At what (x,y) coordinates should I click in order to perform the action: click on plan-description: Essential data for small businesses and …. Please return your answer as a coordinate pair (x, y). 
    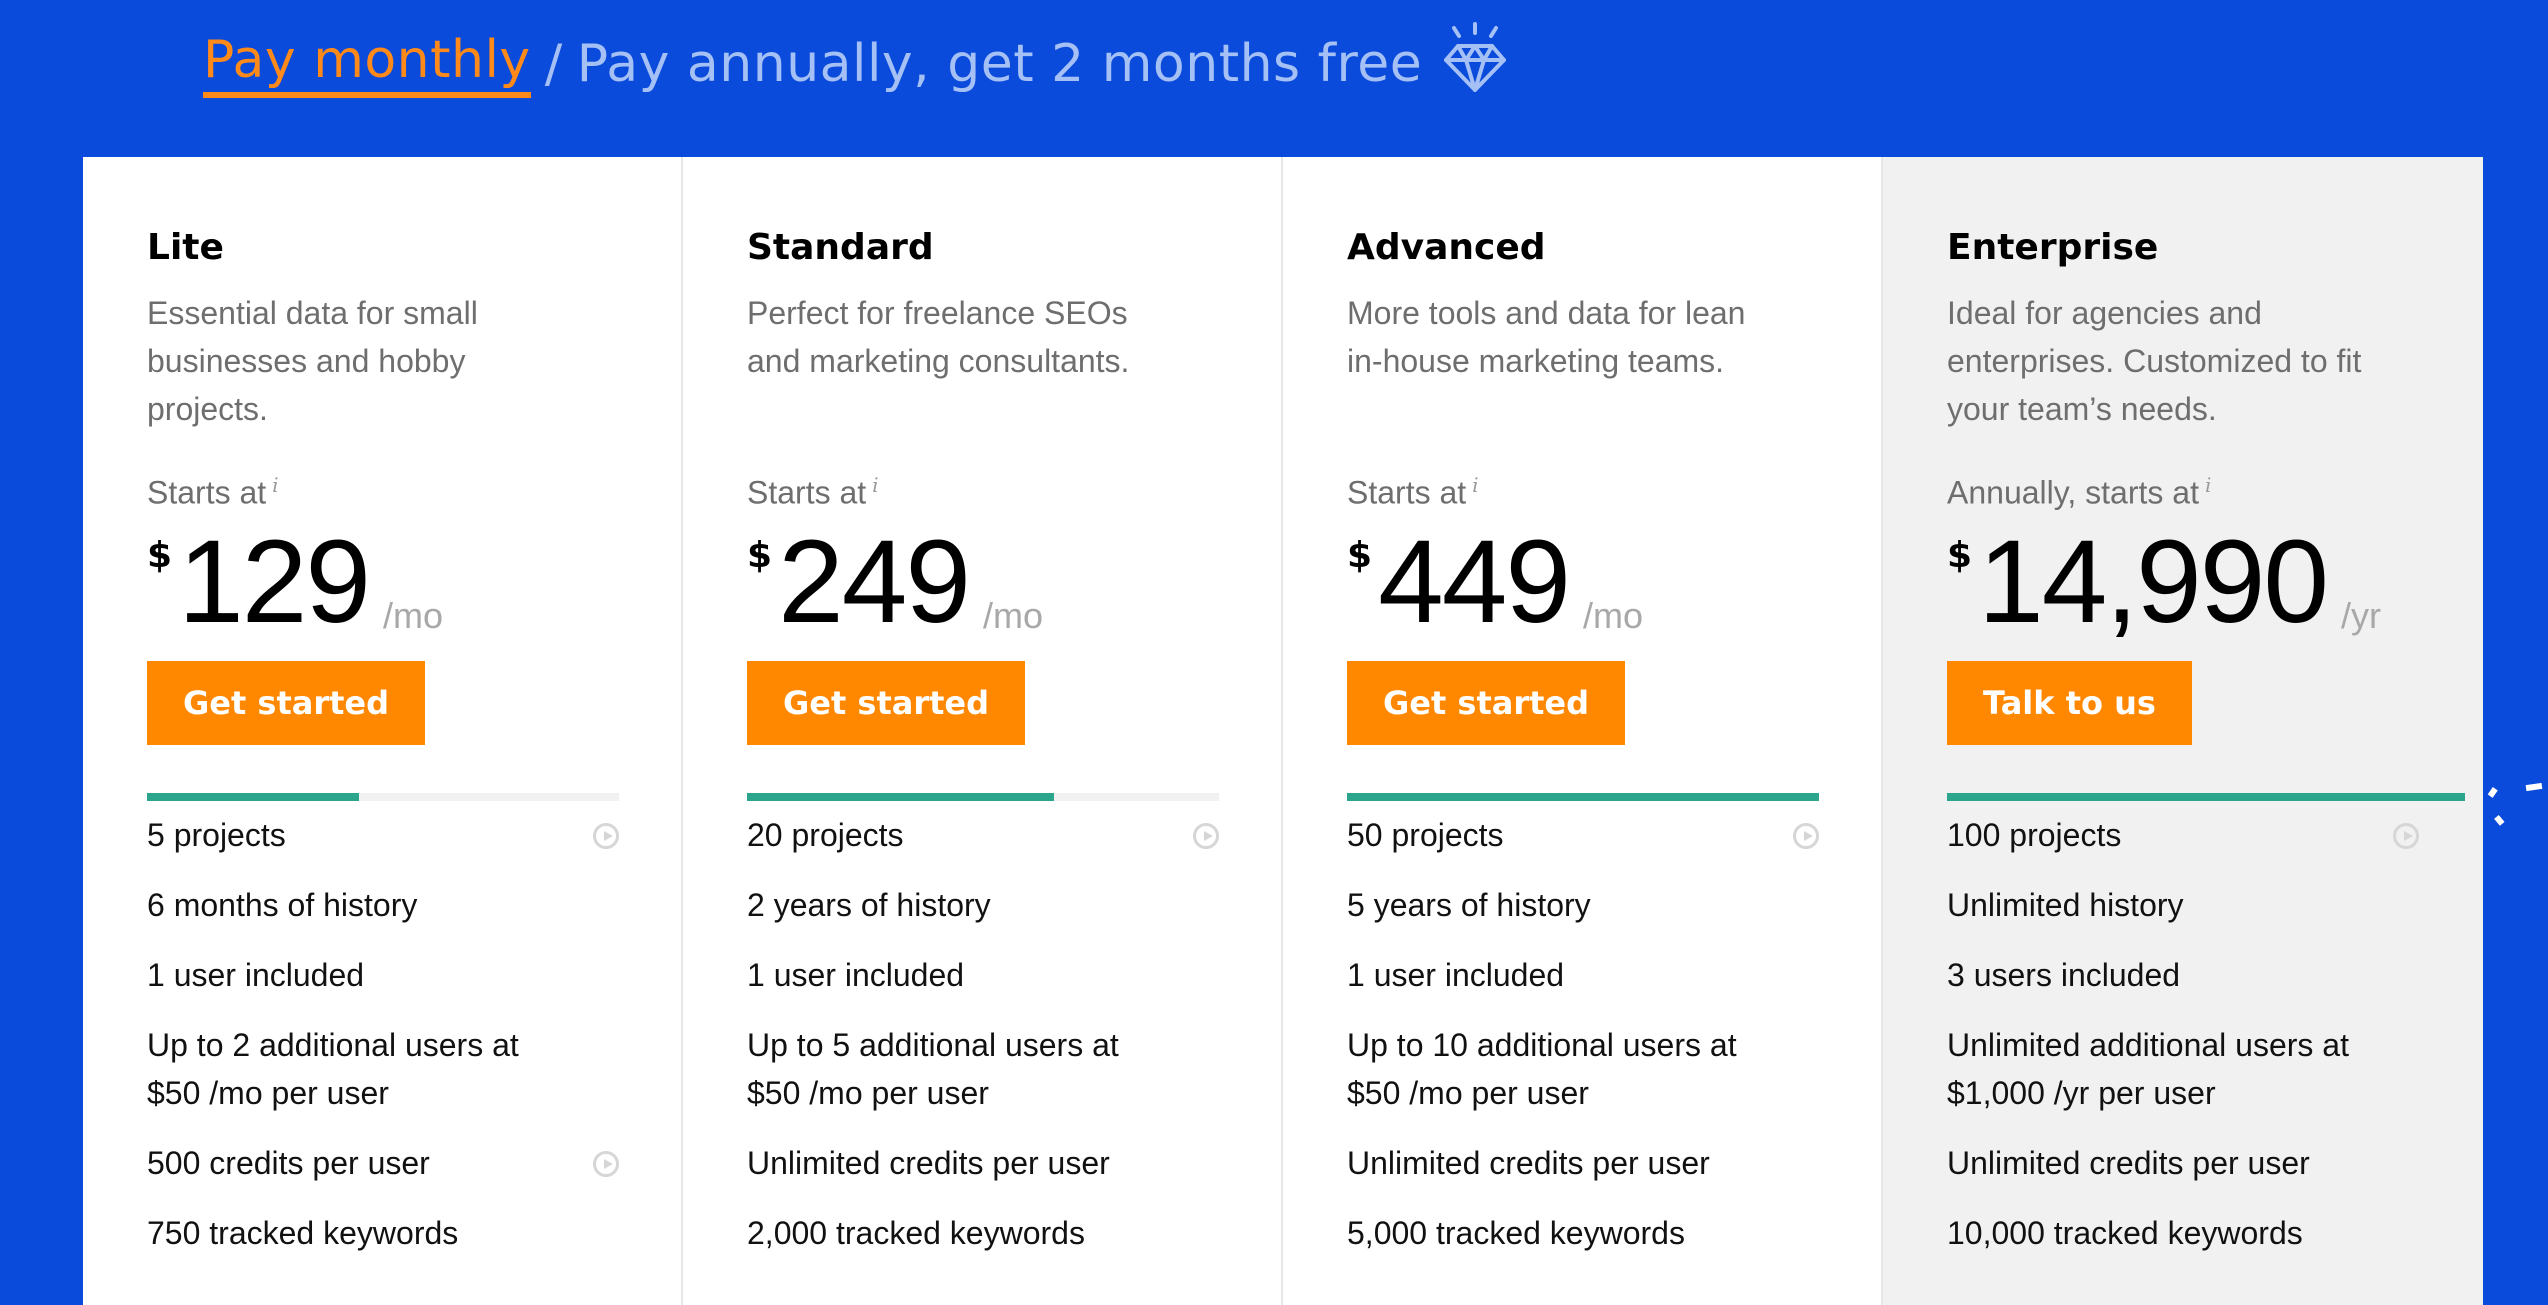
    Looking at the image, I should click on (312, 361).